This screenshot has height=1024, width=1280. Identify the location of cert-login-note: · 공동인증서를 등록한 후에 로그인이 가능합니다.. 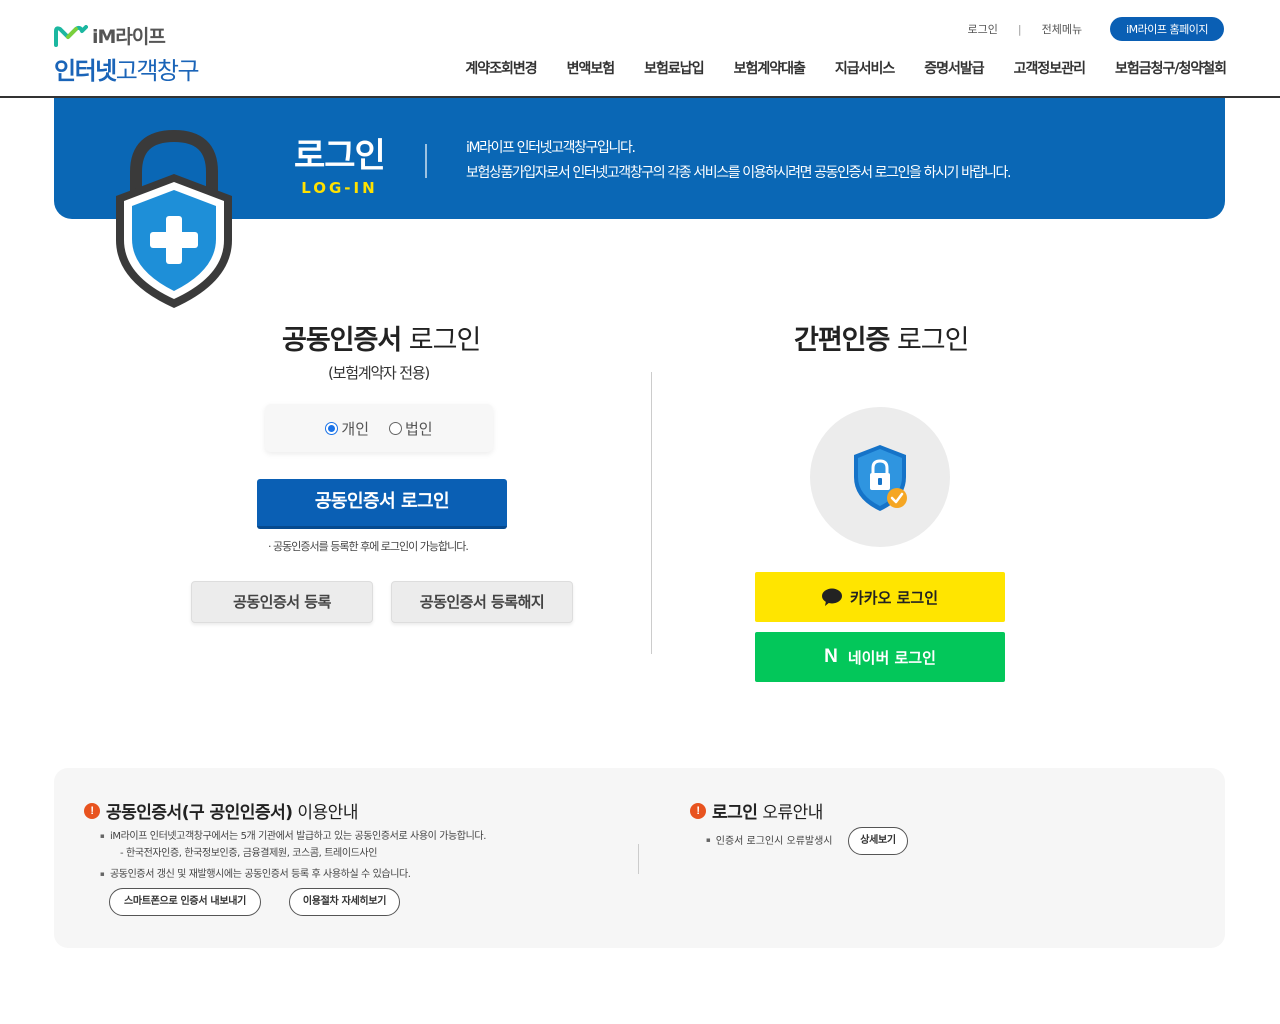
(368, 546).